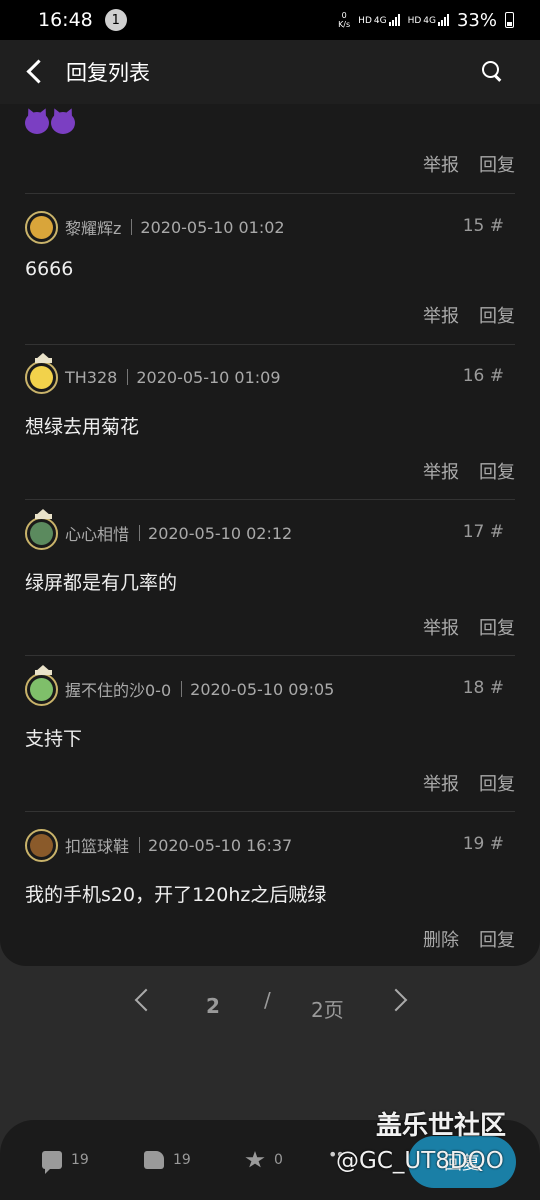 The width and height of the screenshot is (540, 1200). Describe the element at coordinates (115, 20) in the screenshot. I see `notification-badge: 1` at that location.